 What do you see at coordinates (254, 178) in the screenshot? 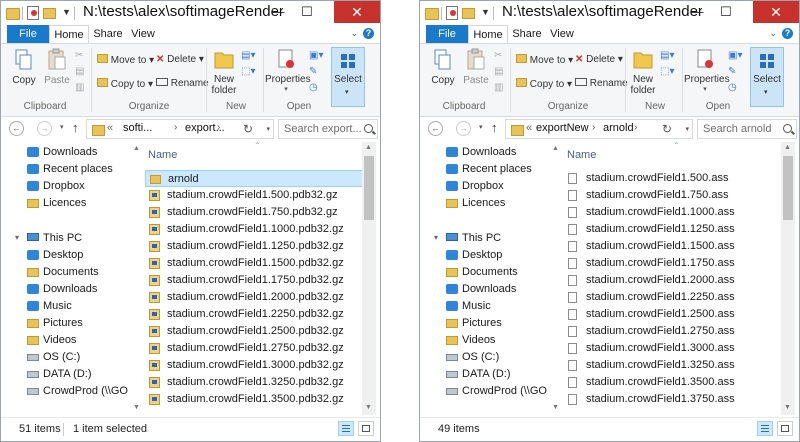
I see `file-row: arnold` at bounding box center [254, 178].